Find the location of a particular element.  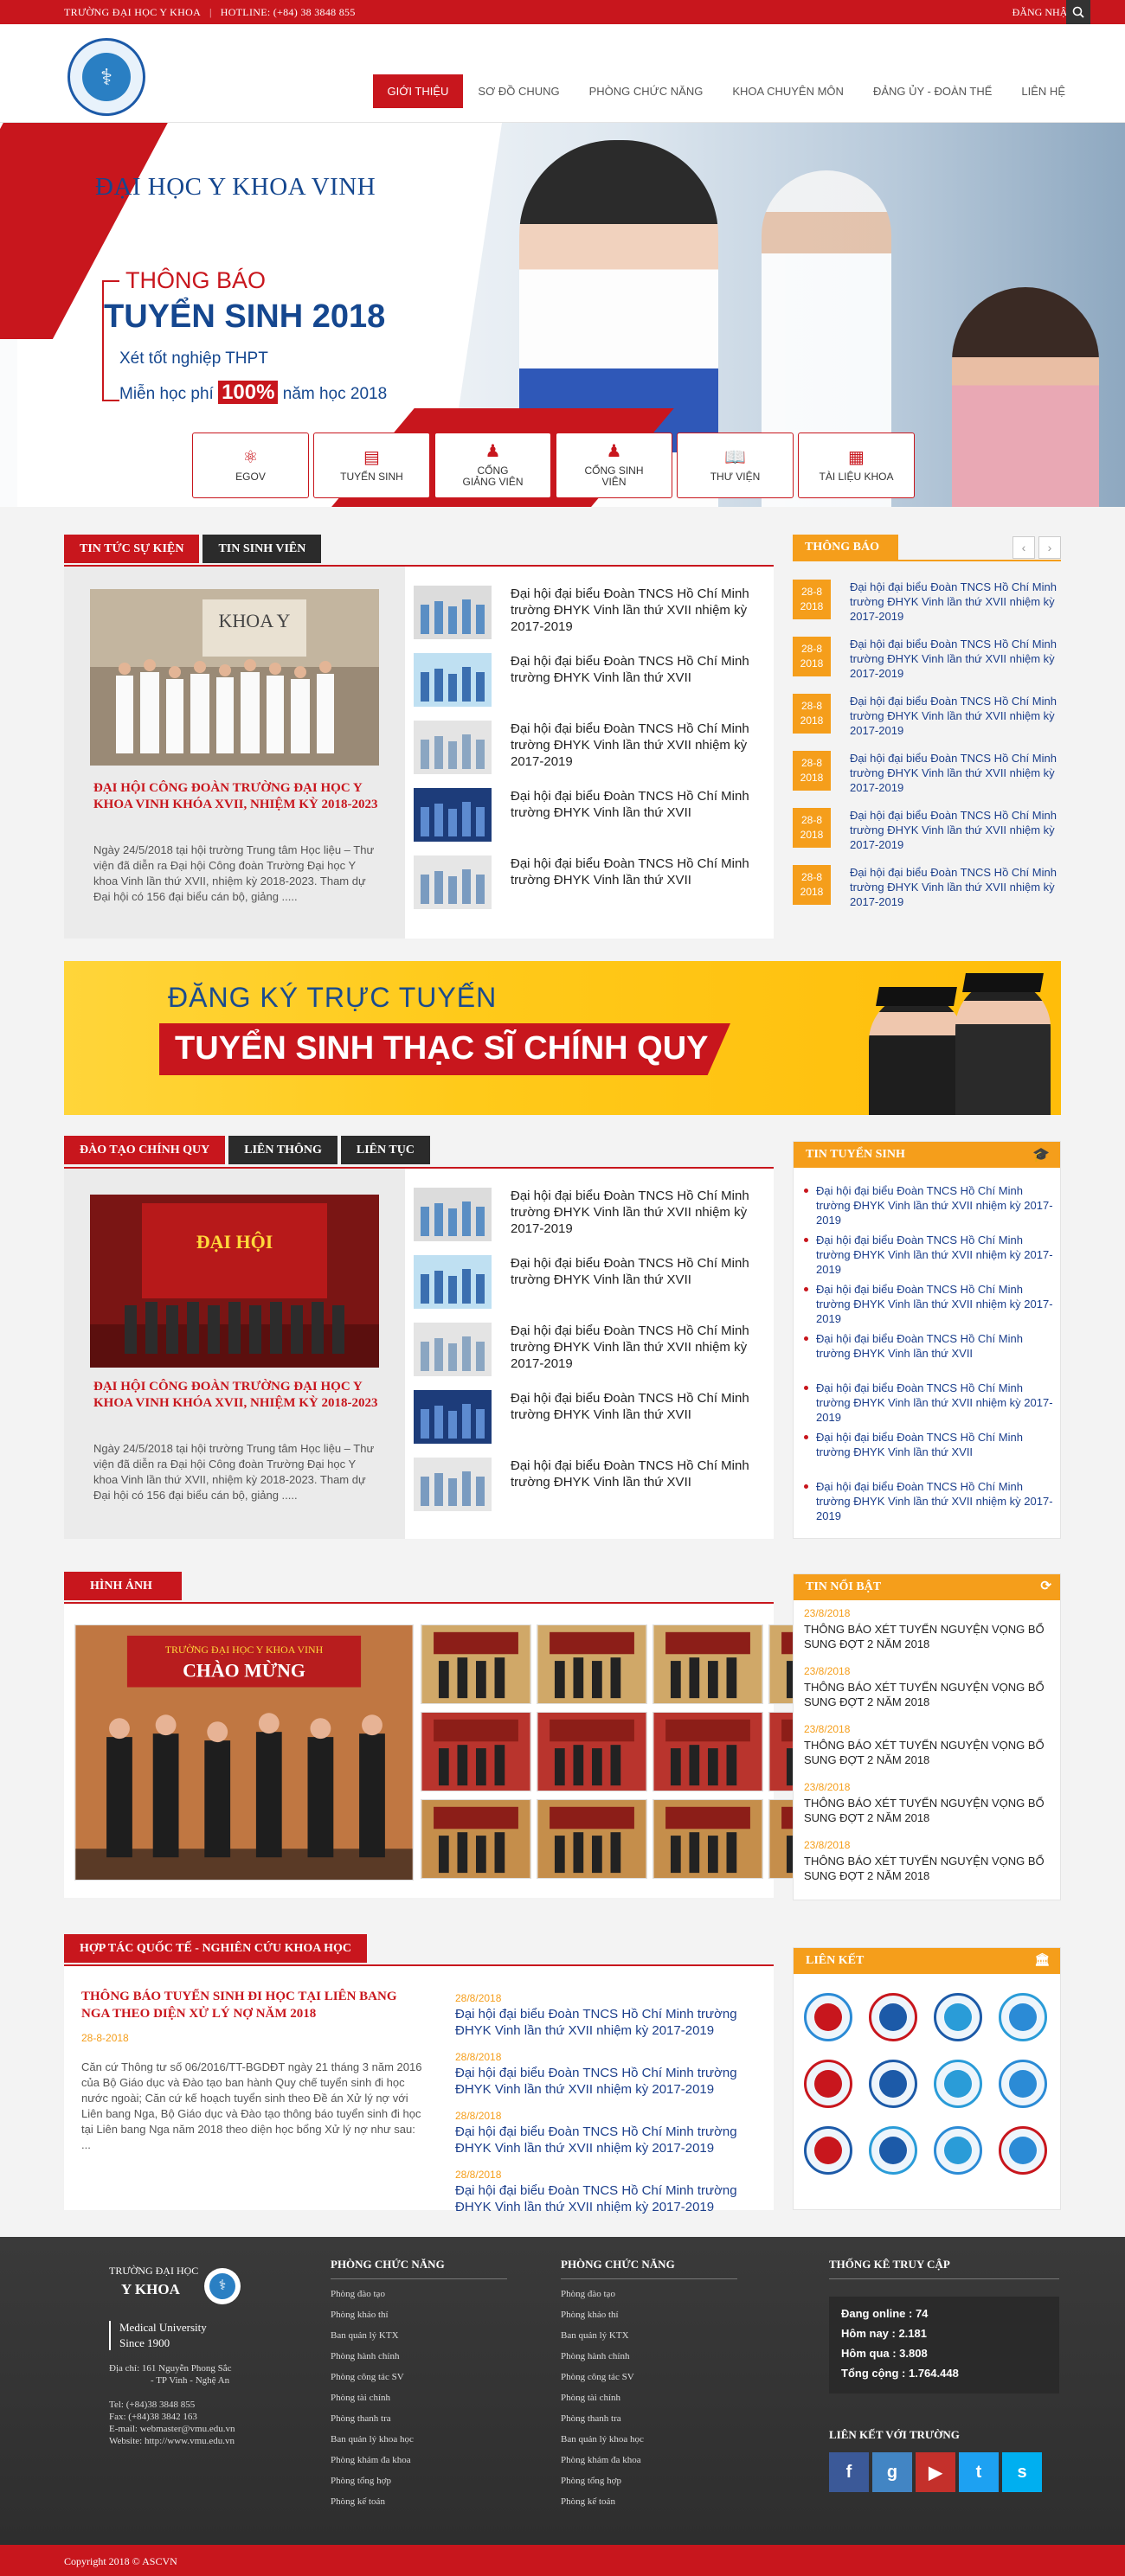

nav-item: Liên hệ is located at coordinates (1043, 91).